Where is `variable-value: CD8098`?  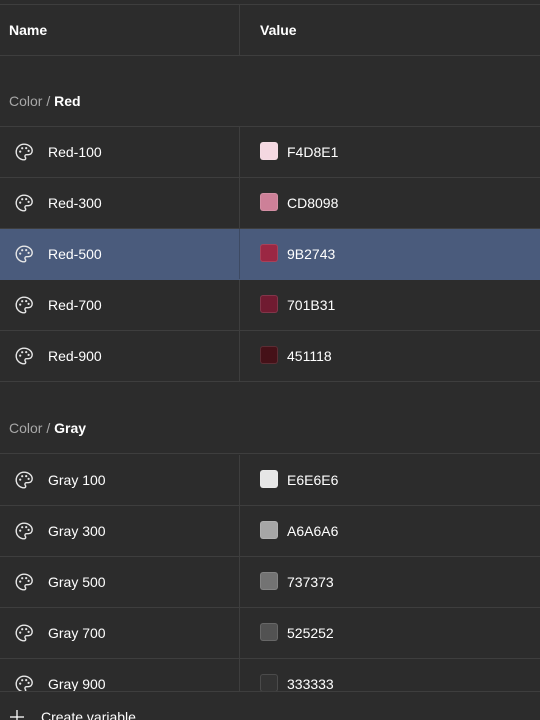 variable-value: CD8098 is located at coordinates (312, 203).